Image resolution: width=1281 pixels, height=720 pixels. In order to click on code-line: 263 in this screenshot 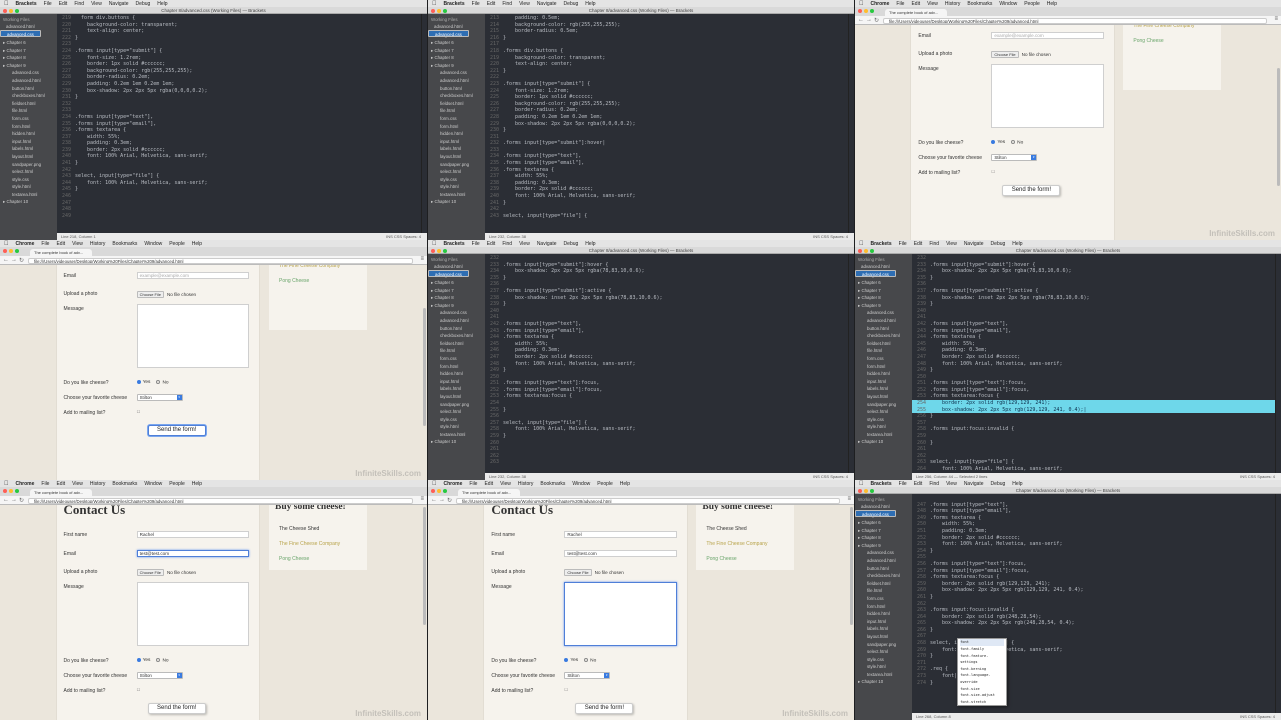, I will do `click(666, 462)`.